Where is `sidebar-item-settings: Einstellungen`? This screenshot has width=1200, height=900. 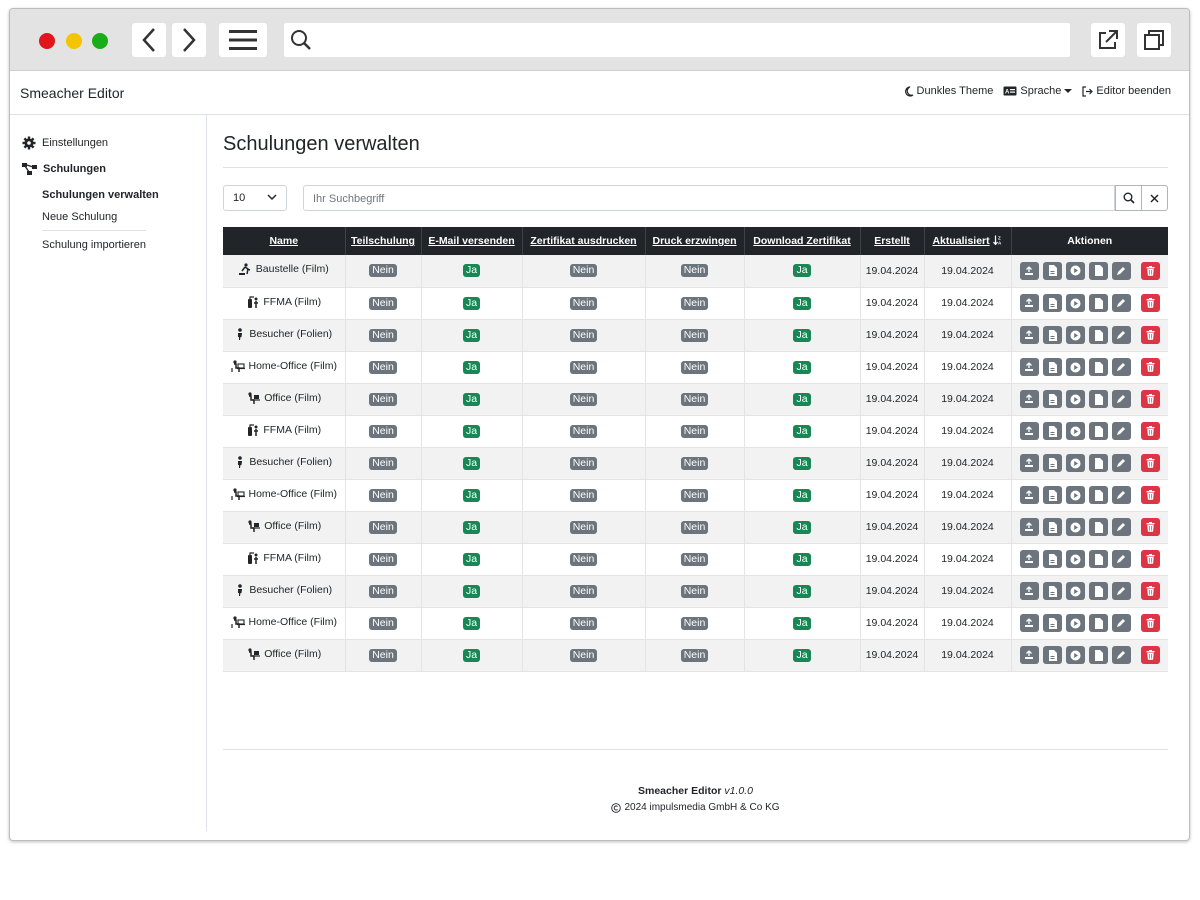
sidebar-item-settings: Einstellungen is located at coordinates (65, 143).